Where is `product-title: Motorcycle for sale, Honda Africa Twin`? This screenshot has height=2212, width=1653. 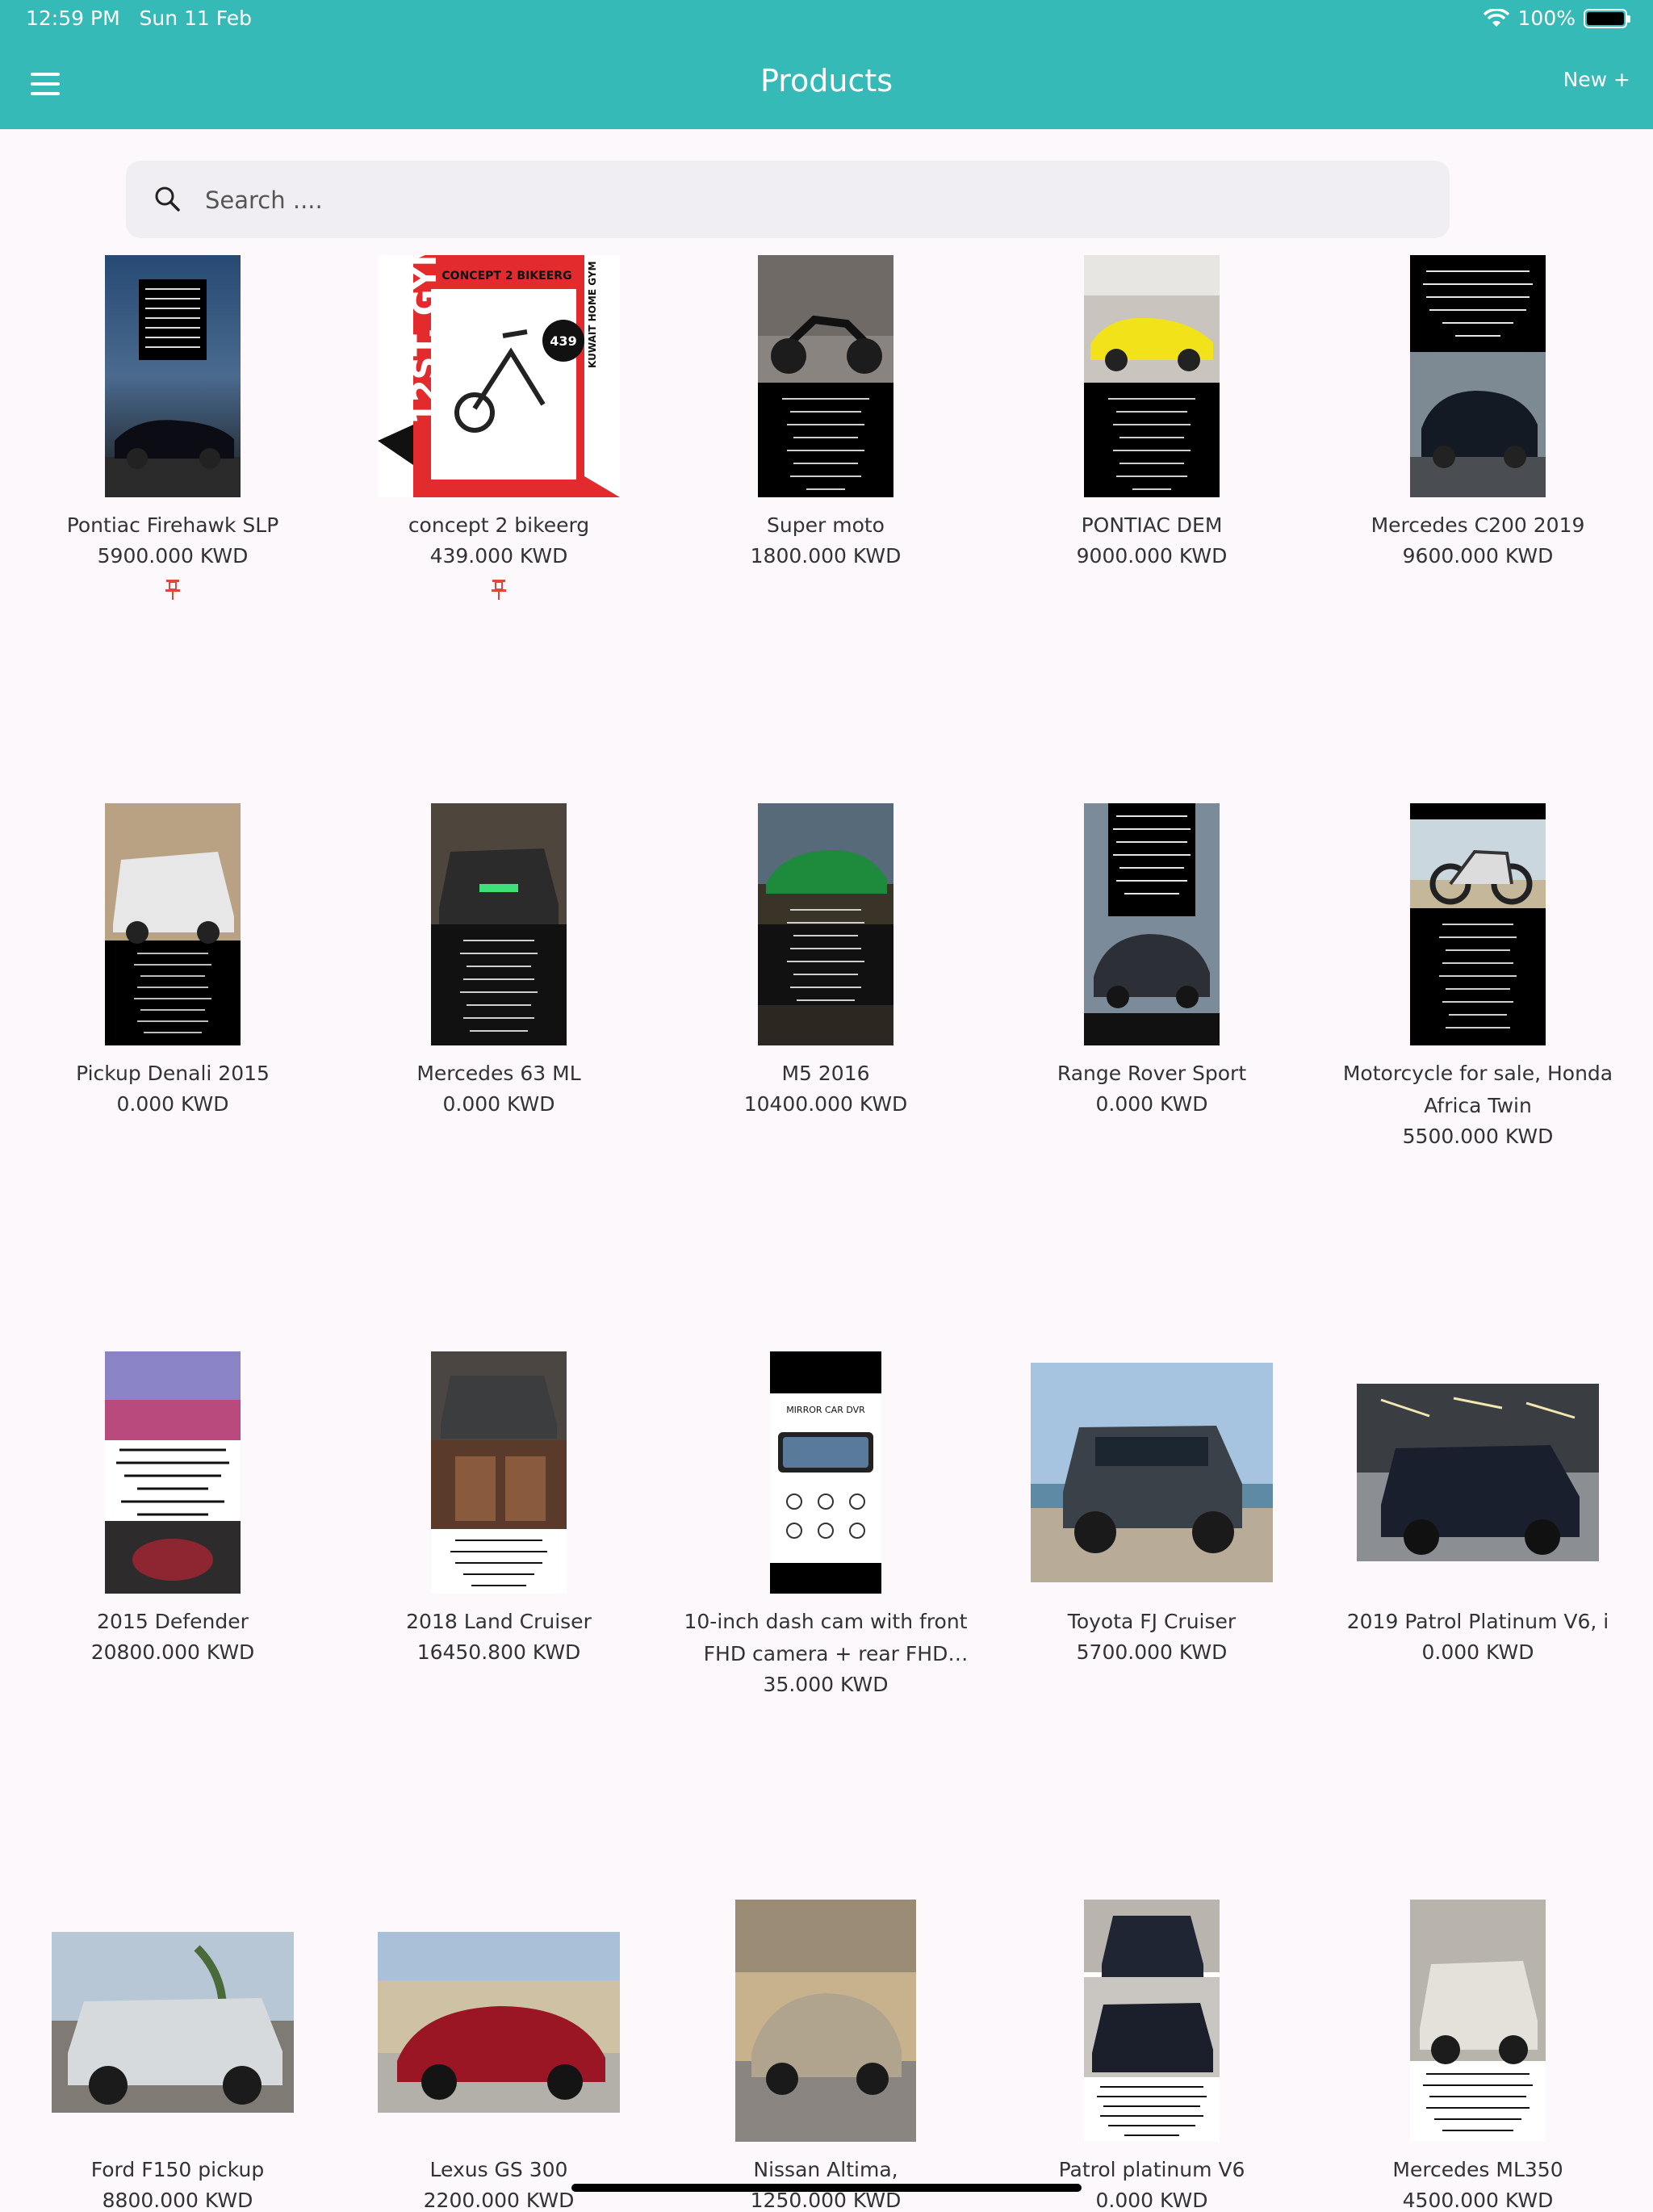
product-title: Motorcycle for sale, Honda Africa Twin is located at coordinates (1477, 1089).